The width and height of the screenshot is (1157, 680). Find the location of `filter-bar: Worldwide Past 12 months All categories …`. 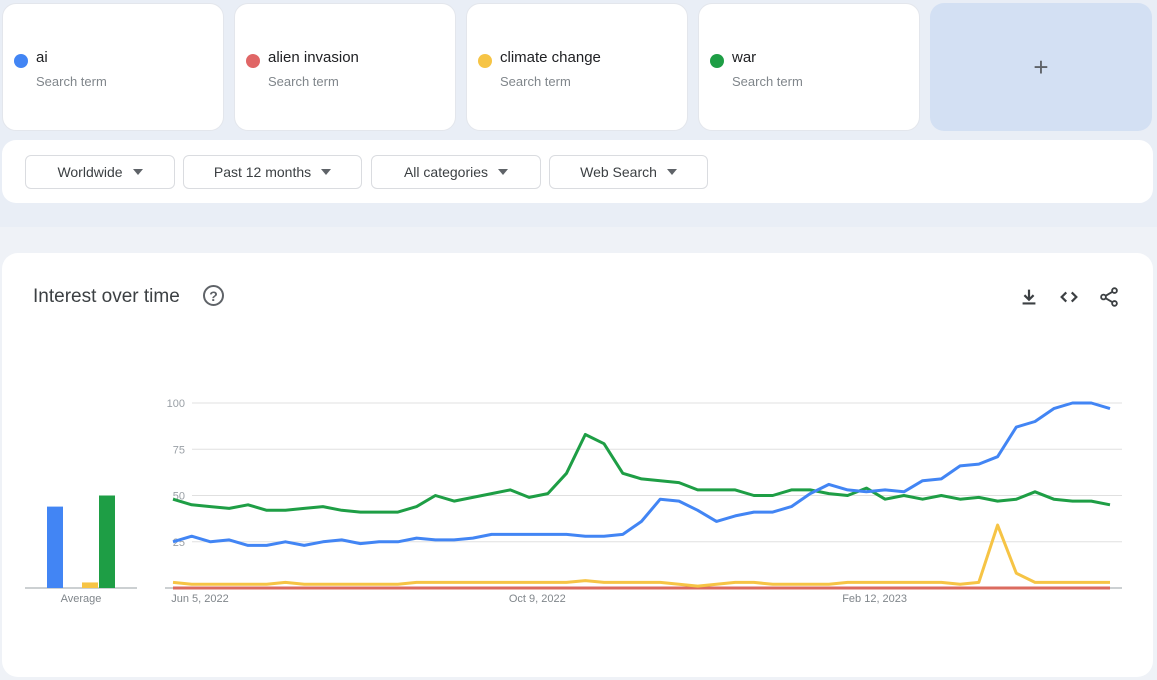

filter-bar: Worldwide Past 12 months All categories … is located at coordinates (577, 171).